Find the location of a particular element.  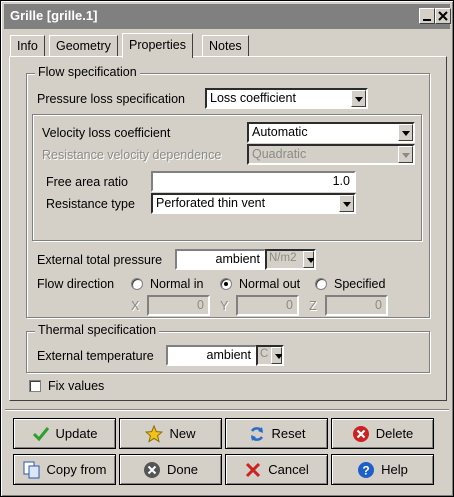

tab-info: Info is located at coordinates (27, 45).